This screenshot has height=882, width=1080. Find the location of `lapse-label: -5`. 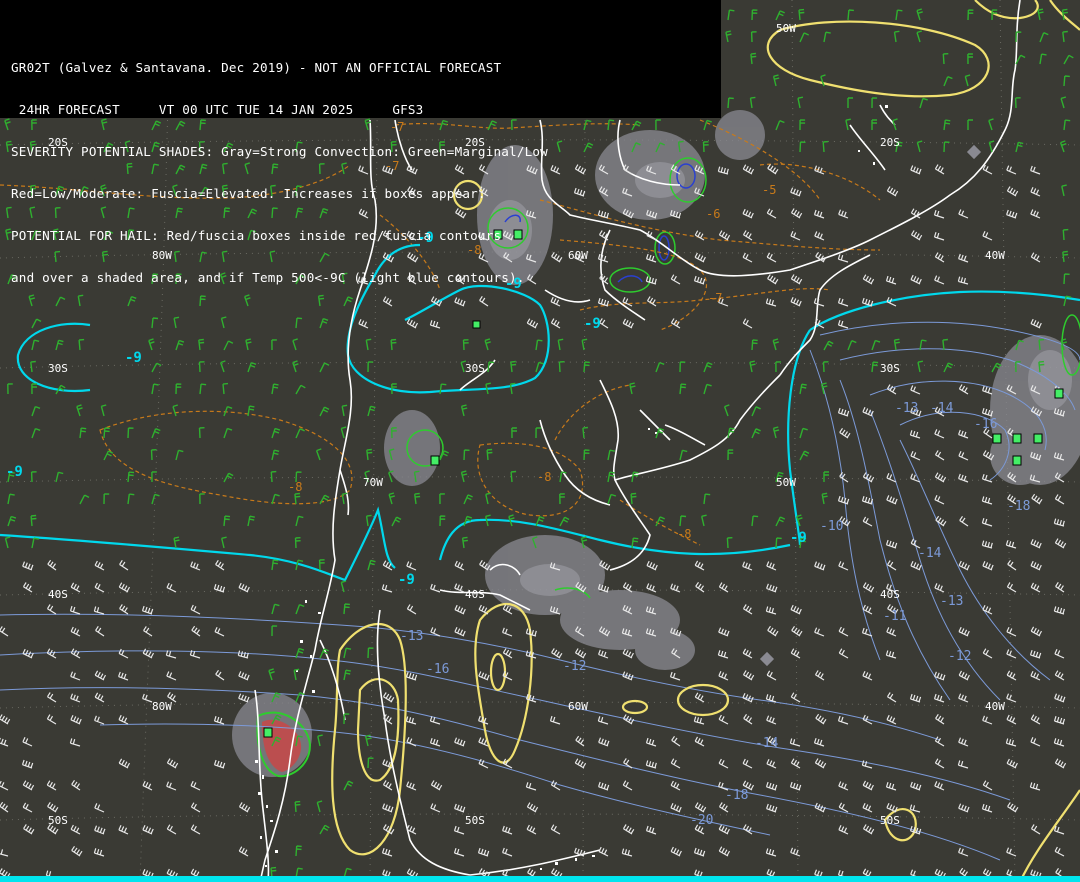

lapse-label: -5 is located at coordinates (769, 190).